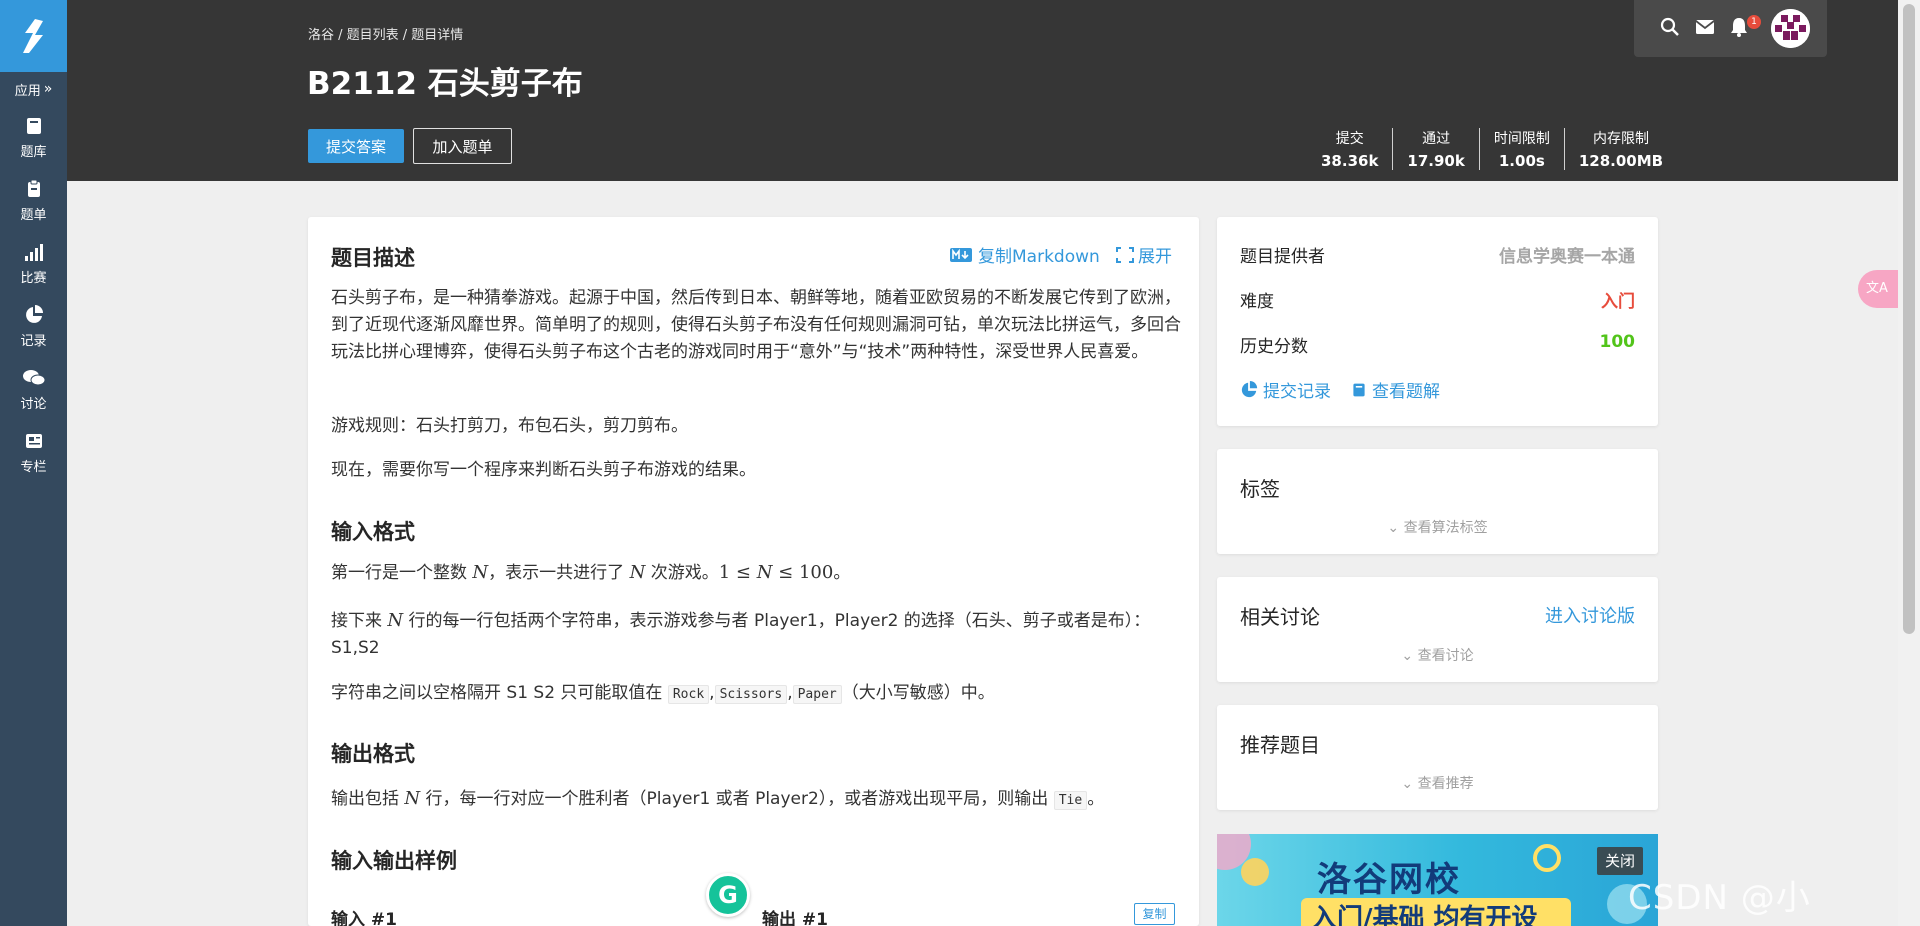  Describe the element at coordinates (33, 215) in the screenshot. I see `sidebar-item-label: 题单` at that location.